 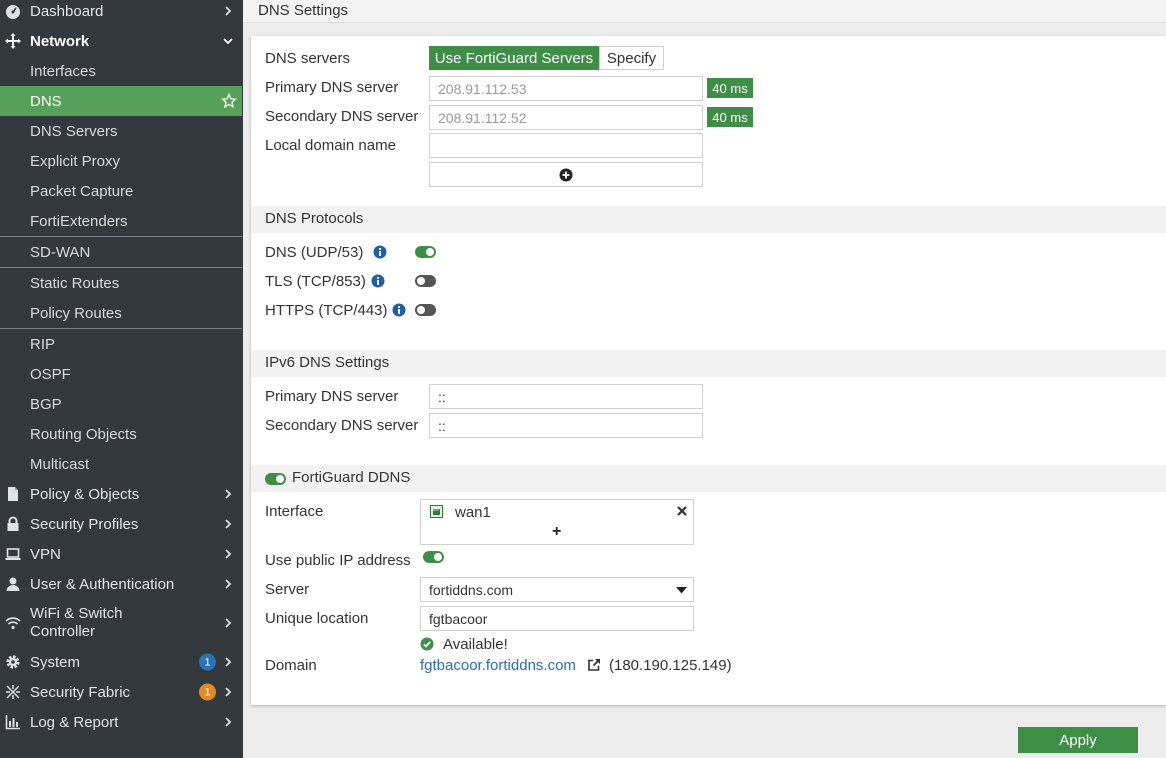 I want to click on nav-label: System, so click(x=55, y=662).